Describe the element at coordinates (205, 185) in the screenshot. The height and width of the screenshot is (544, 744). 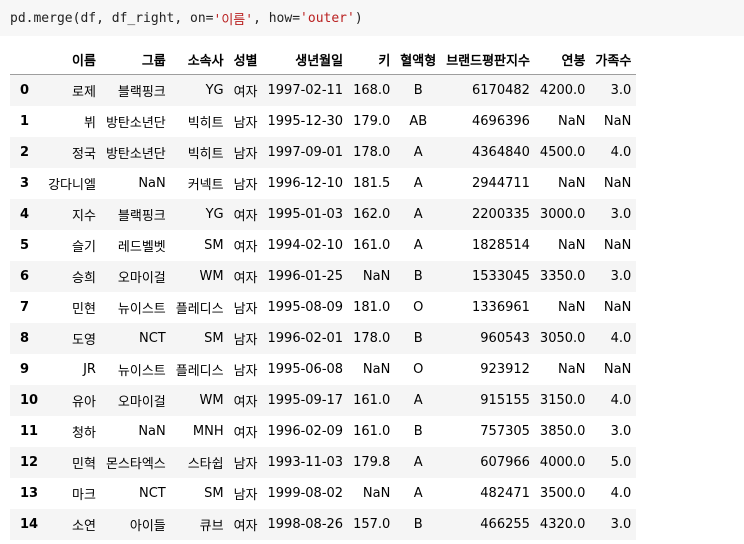
I see `table-cell: 커넥트` at that location.